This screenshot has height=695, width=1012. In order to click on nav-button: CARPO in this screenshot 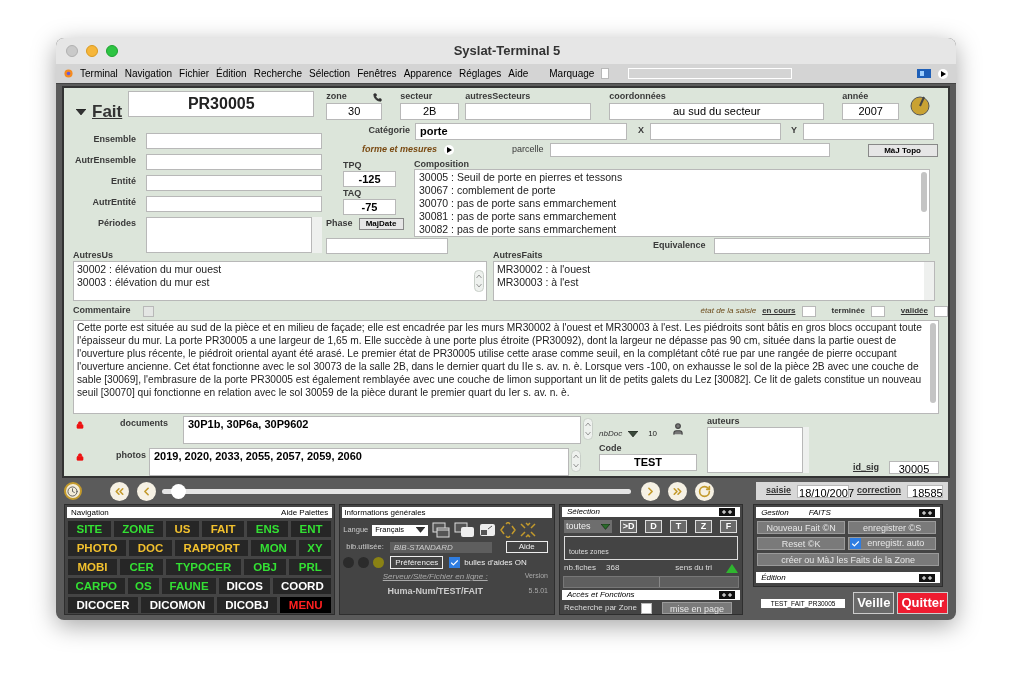, I will do `click(96, 586)`.